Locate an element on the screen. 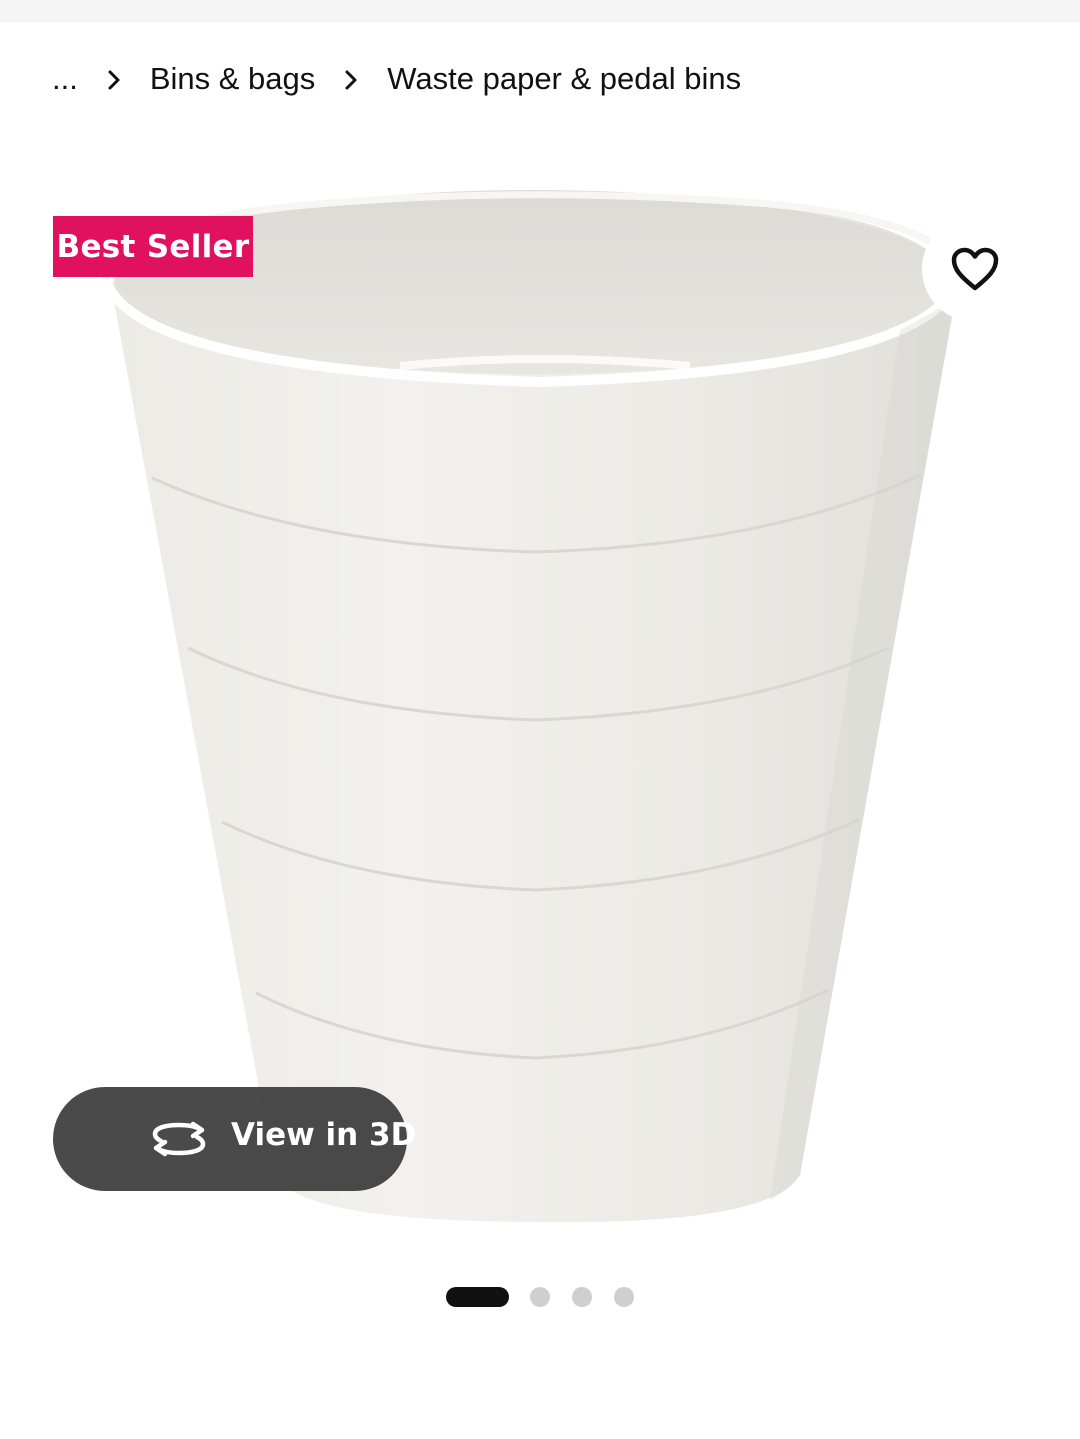  carousel-dot-active is located at coordinates (477, 1297).